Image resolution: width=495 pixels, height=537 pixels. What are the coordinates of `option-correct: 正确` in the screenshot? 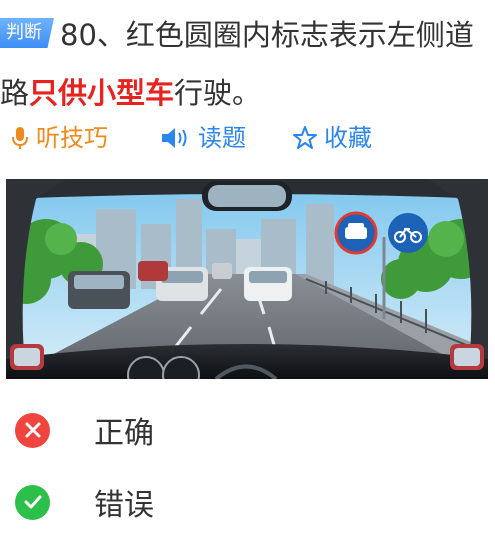 It's located at (247, 430).